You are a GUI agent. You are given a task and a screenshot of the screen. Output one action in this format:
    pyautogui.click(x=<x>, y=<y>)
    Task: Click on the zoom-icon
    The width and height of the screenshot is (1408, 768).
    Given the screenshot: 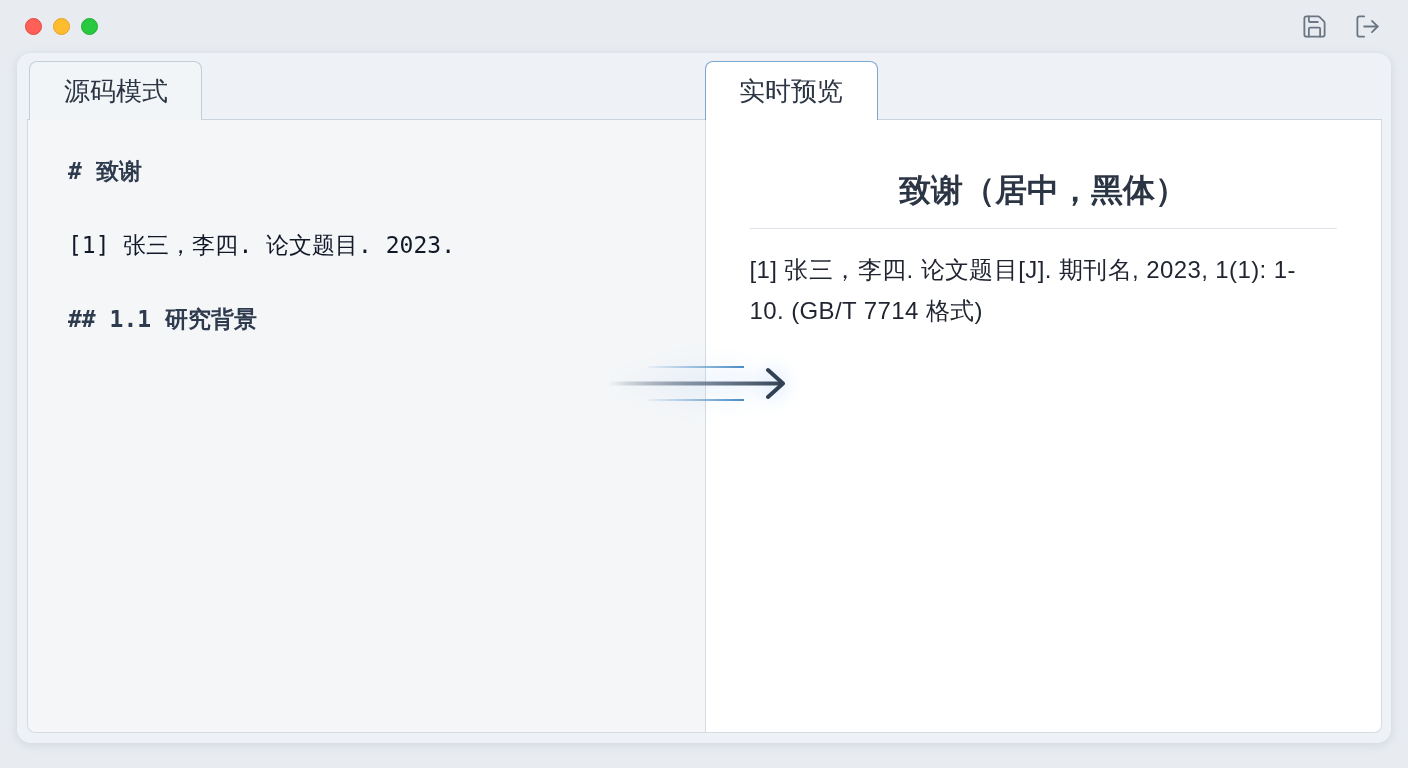 What is the action you would take?
    pyautogui.click(x=89, y=26)
    